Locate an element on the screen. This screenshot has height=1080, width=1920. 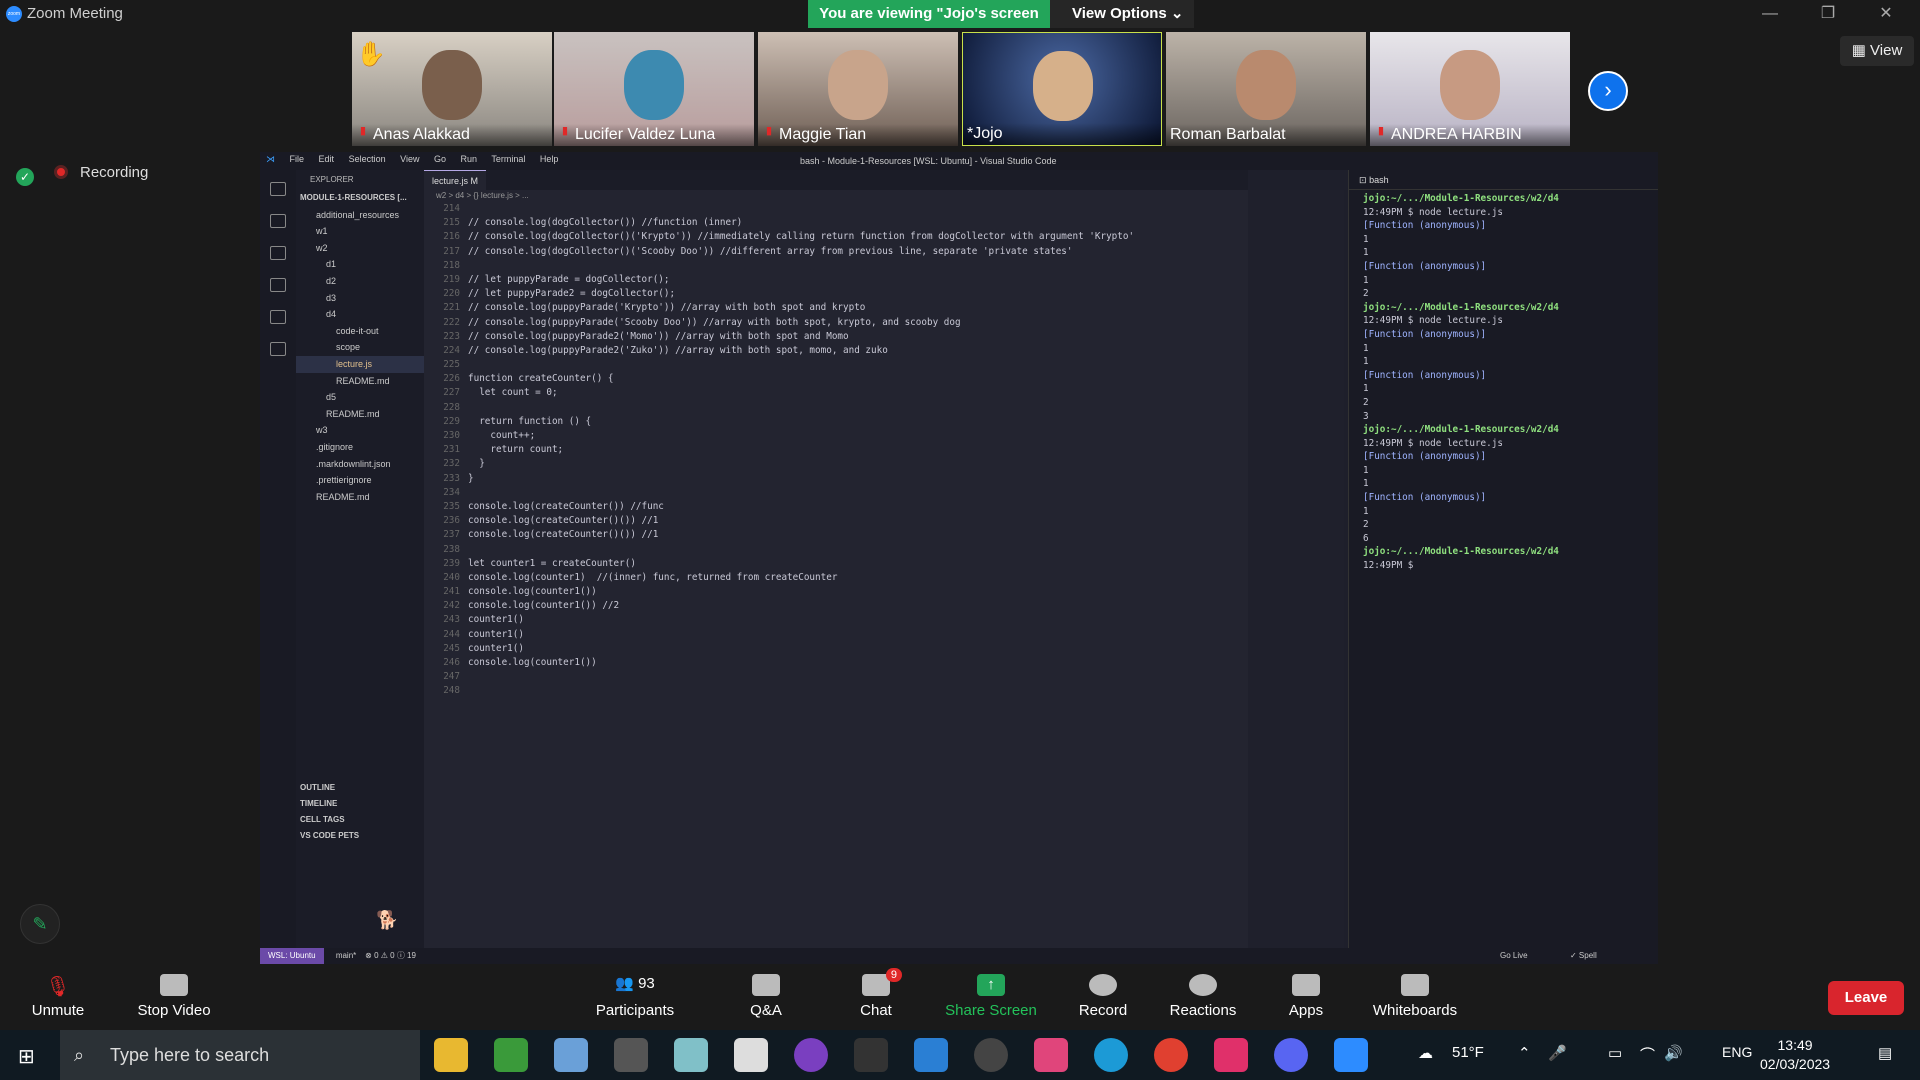
tree-item: .prettierignore is located at coordinates (360, 480).